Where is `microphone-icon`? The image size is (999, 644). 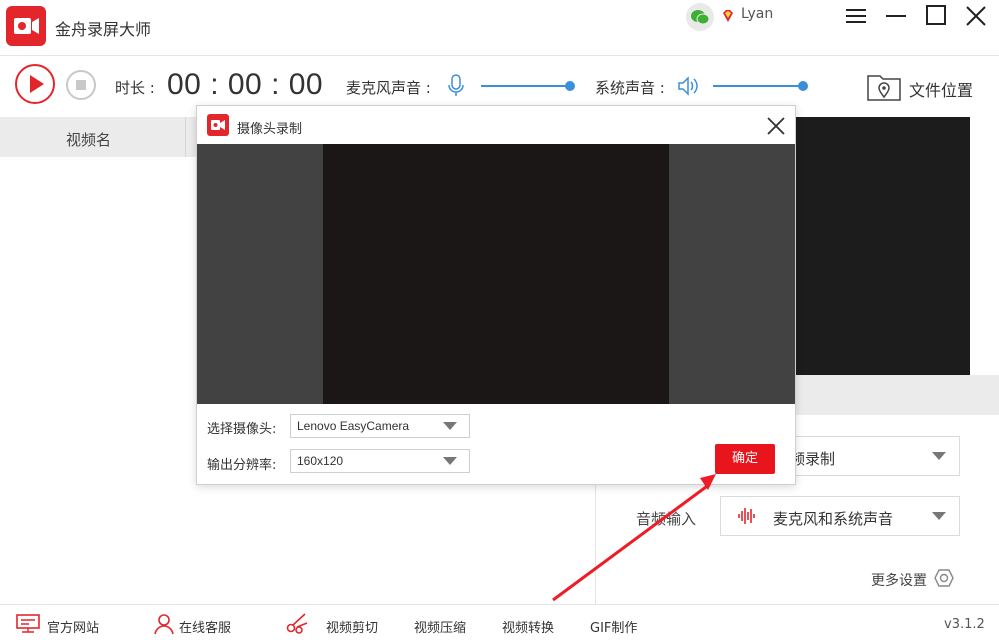 microphone-icon is located at coordinates (456, 86).